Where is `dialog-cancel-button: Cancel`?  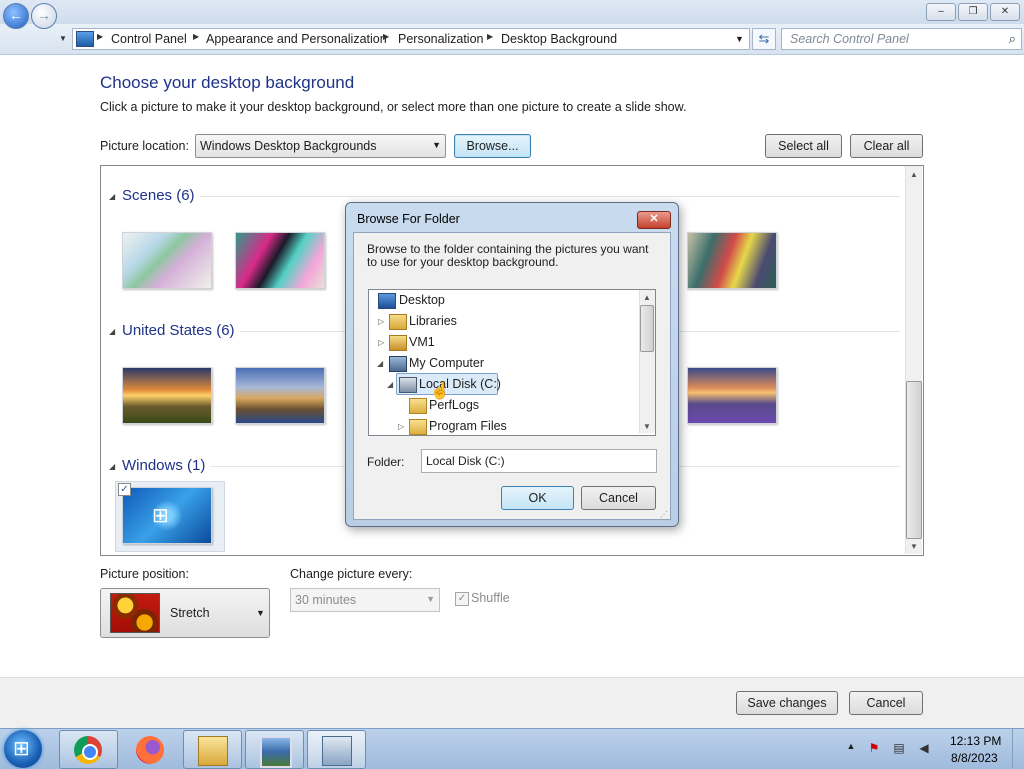
dialog-cancel-button: Cancel is located at coordinates (618, 498).